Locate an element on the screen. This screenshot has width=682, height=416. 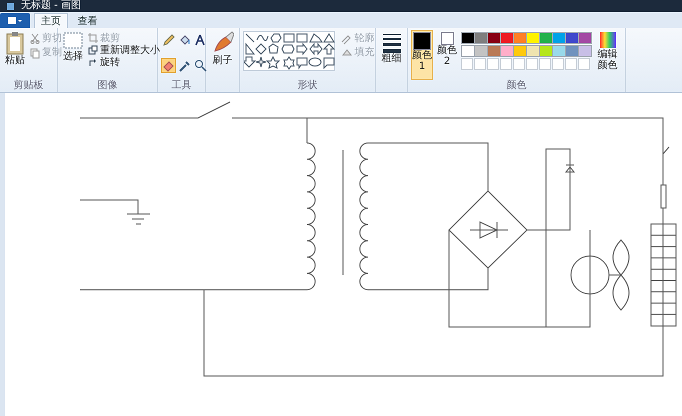
group-label: 剪贴板 is located at coordinates (28, 86).